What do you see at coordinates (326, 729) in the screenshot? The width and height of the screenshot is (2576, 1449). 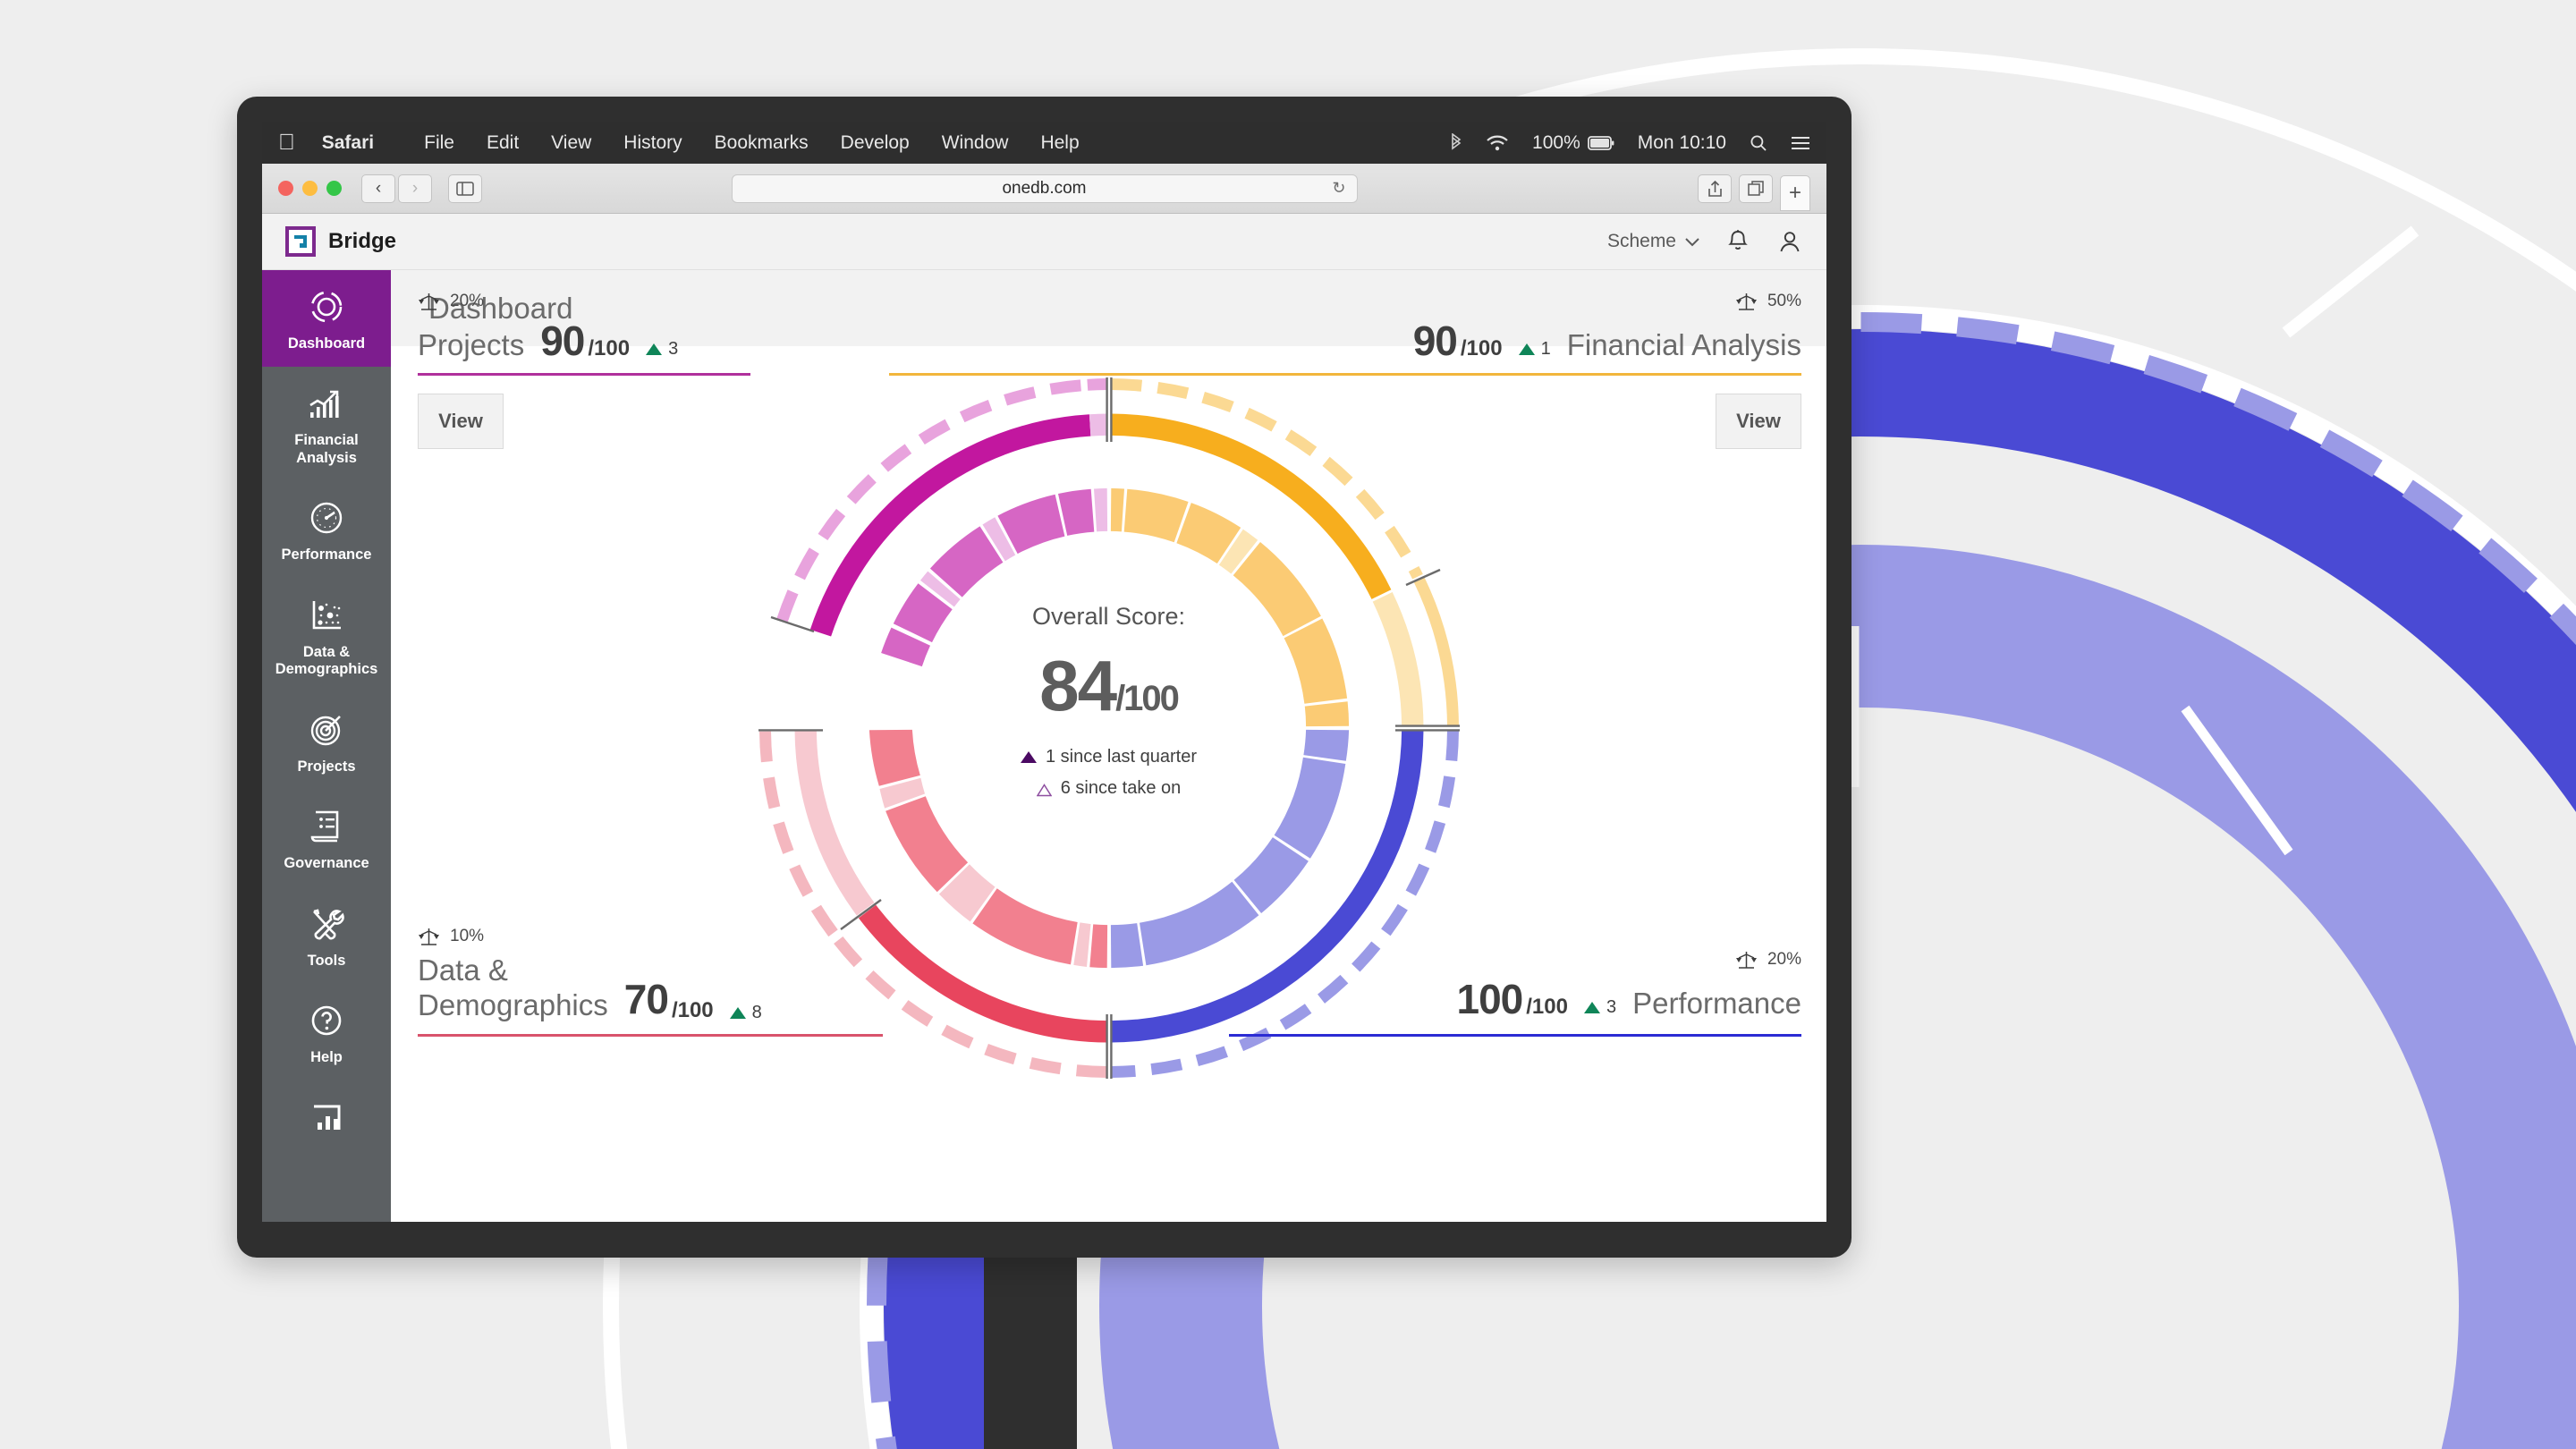 I see `target-arrow-icon` at bounding box center [326, 729].